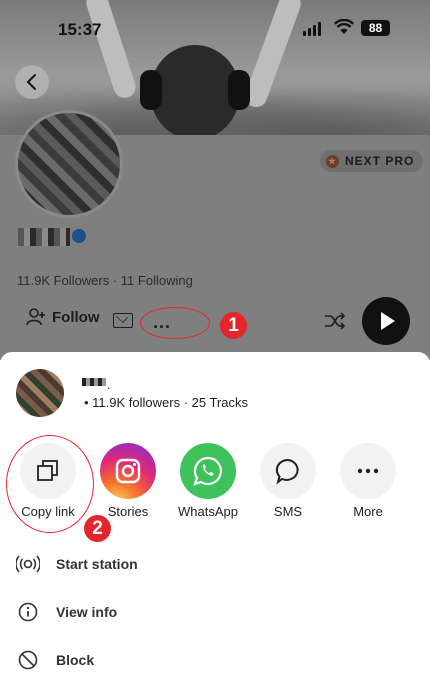 The height and width of the screenshot is (675, 430). I want to click on back-button, so click(32, 82).